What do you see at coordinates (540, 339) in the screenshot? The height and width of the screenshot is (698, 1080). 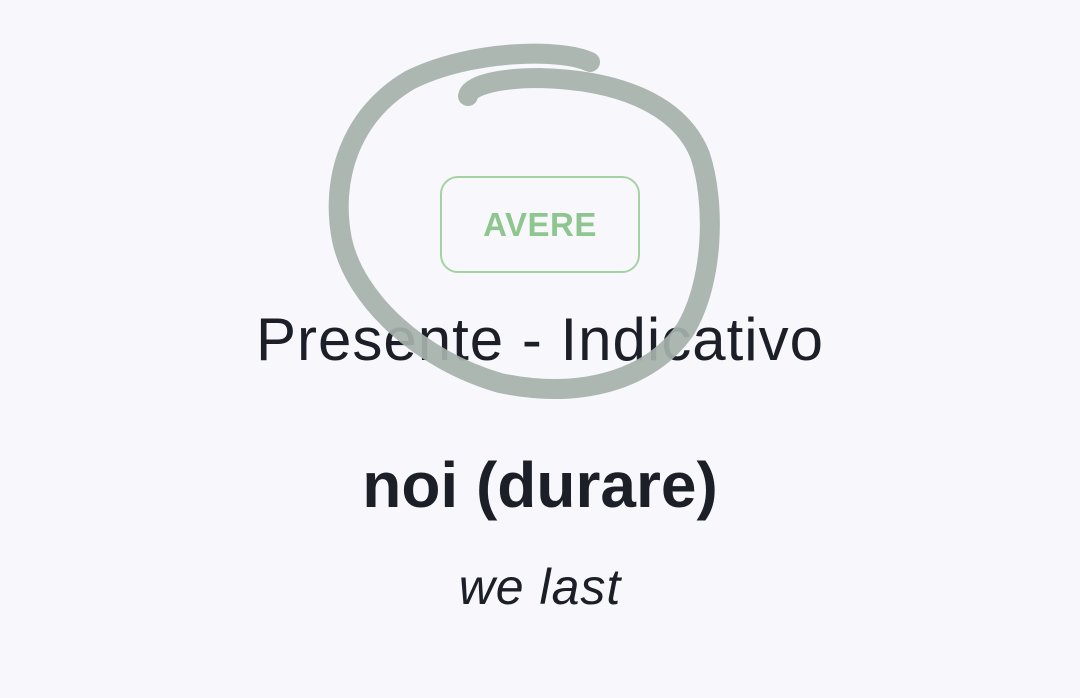 I see `tense-label: Presente - Indicativo` at bounding box center [540, 339].